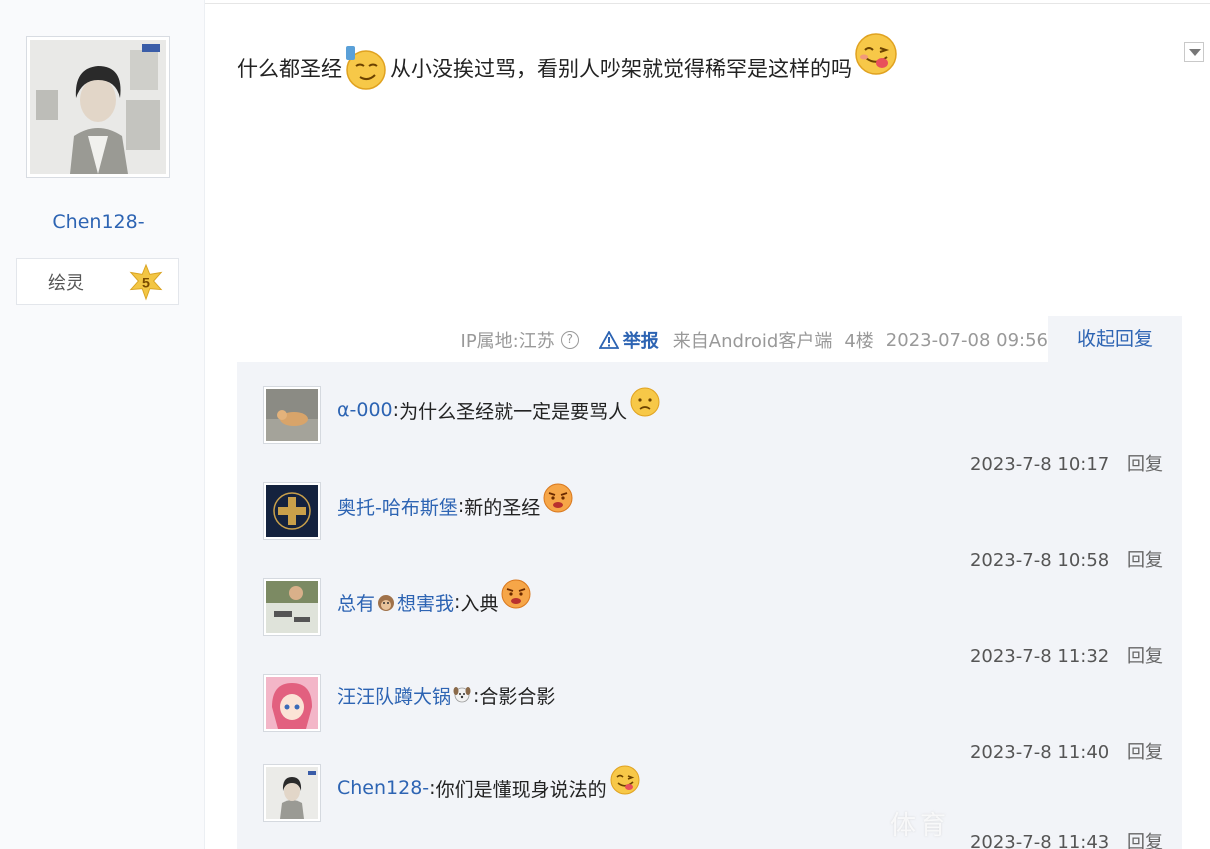  What do you see at coordinates (395, 602) in the screenshot?
I see `reply-username: 总有 想害我` at bounding box center [395, 602].